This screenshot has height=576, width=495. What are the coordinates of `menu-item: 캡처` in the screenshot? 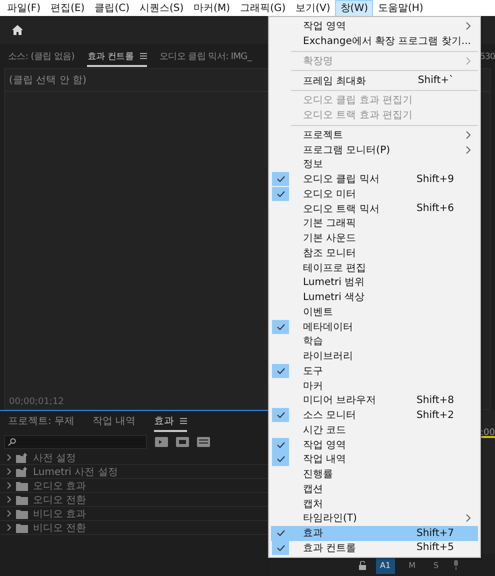 It's located at (374, 503).